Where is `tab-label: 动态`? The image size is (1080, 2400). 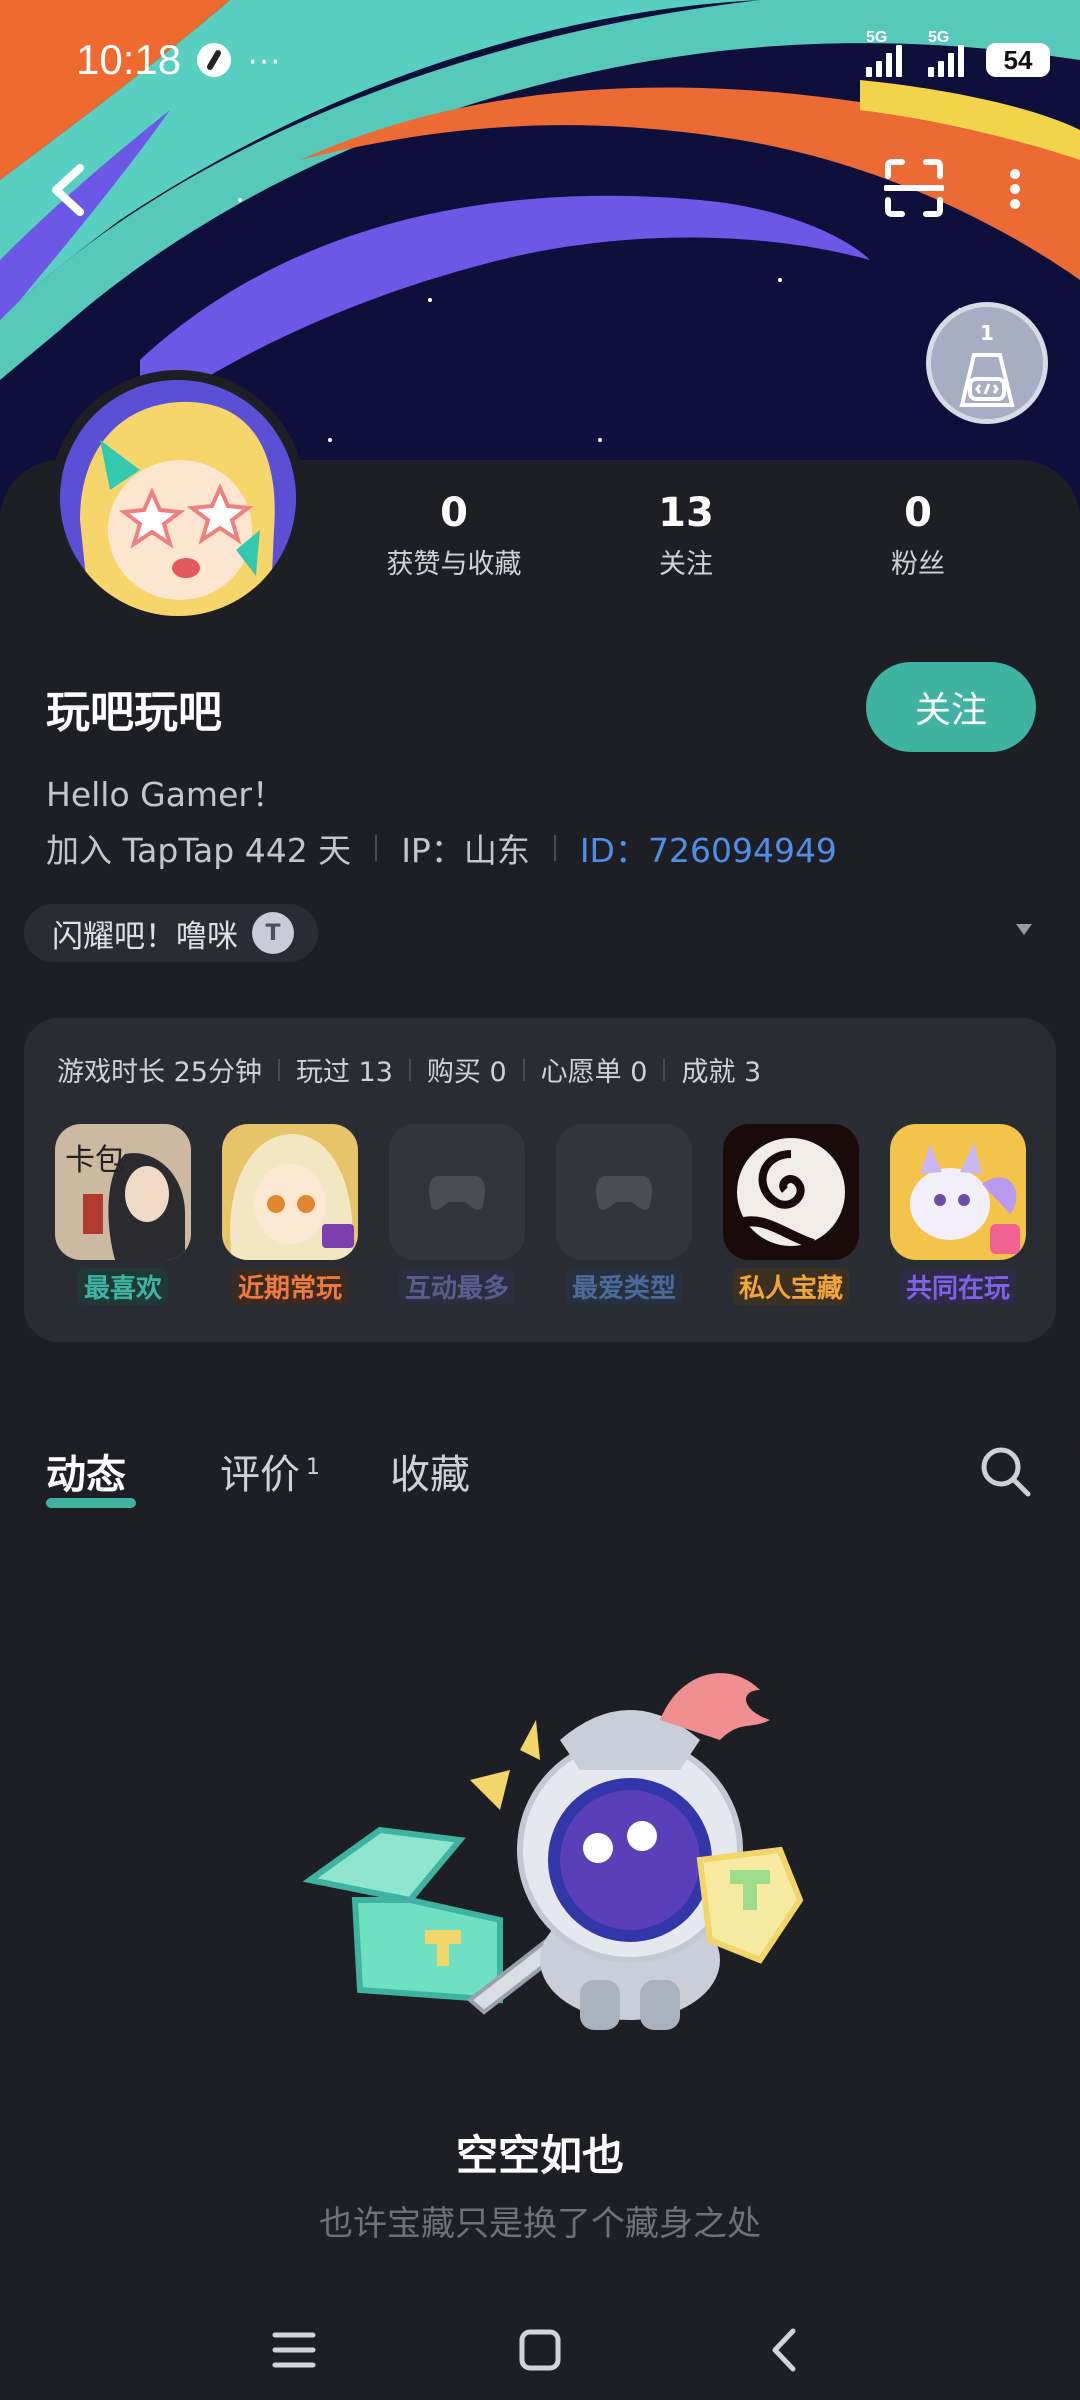
tab-label: 动态 is located at coordinates (86, 1475).